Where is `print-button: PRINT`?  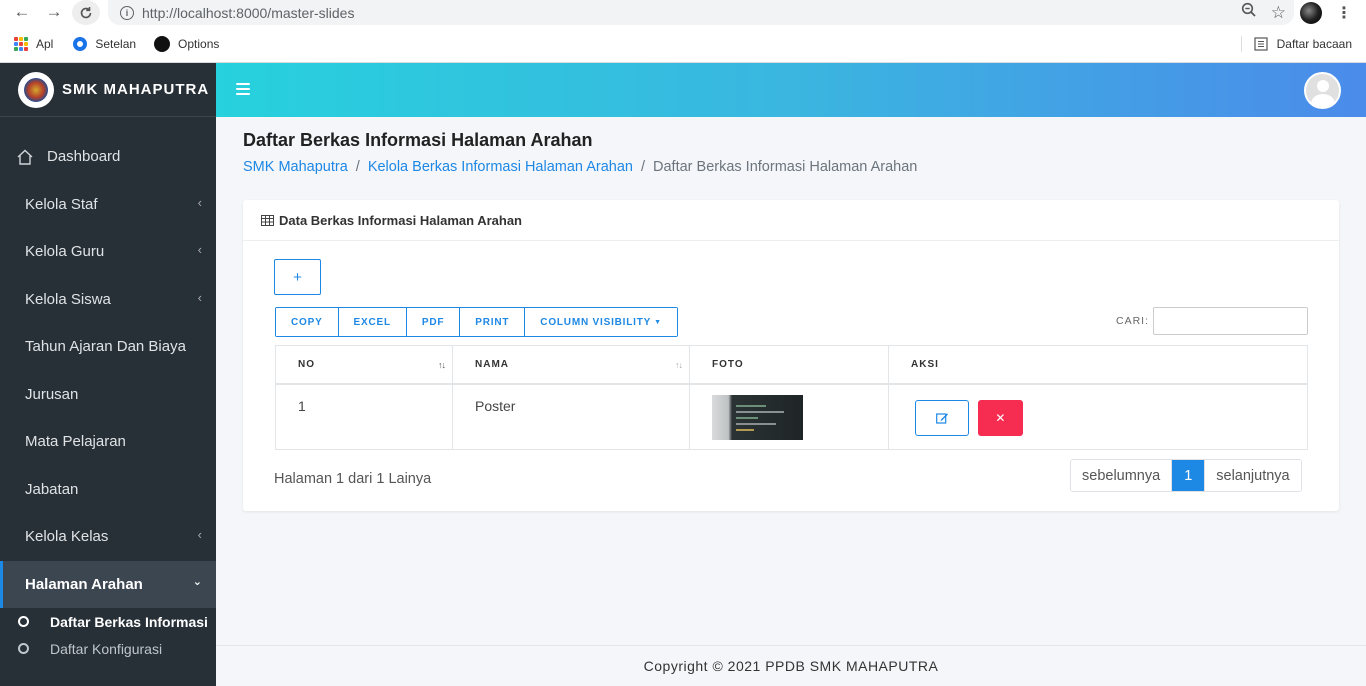
print-button: PRINT is located at coordinates (493, 322).